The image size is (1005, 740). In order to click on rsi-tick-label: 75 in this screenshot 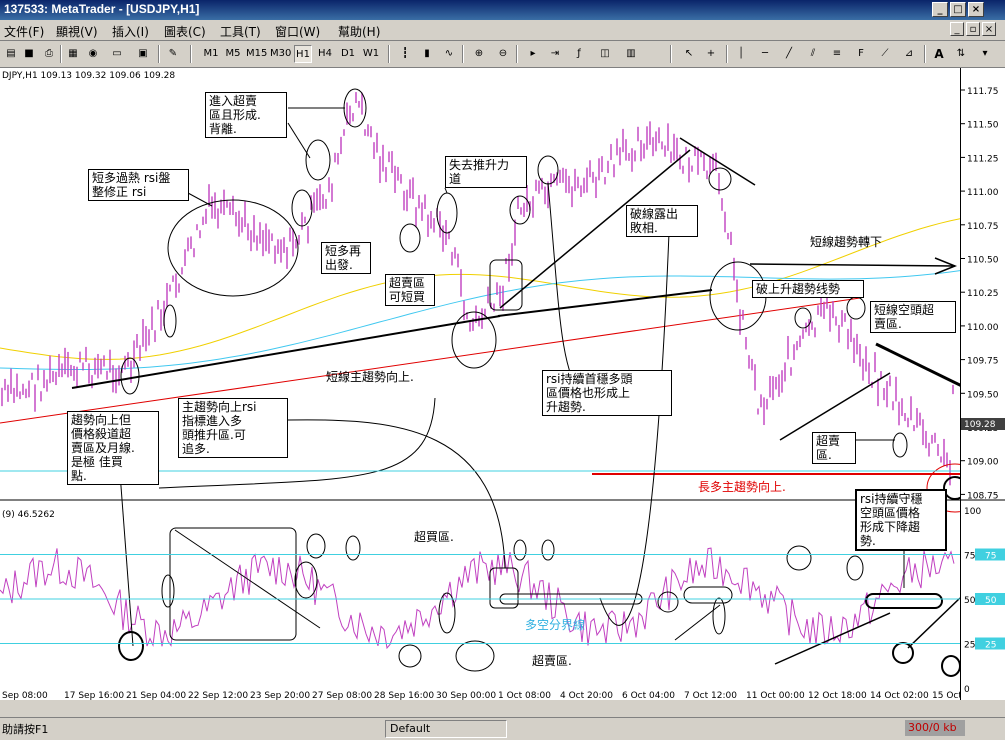, I will do `click(969, 557)`.